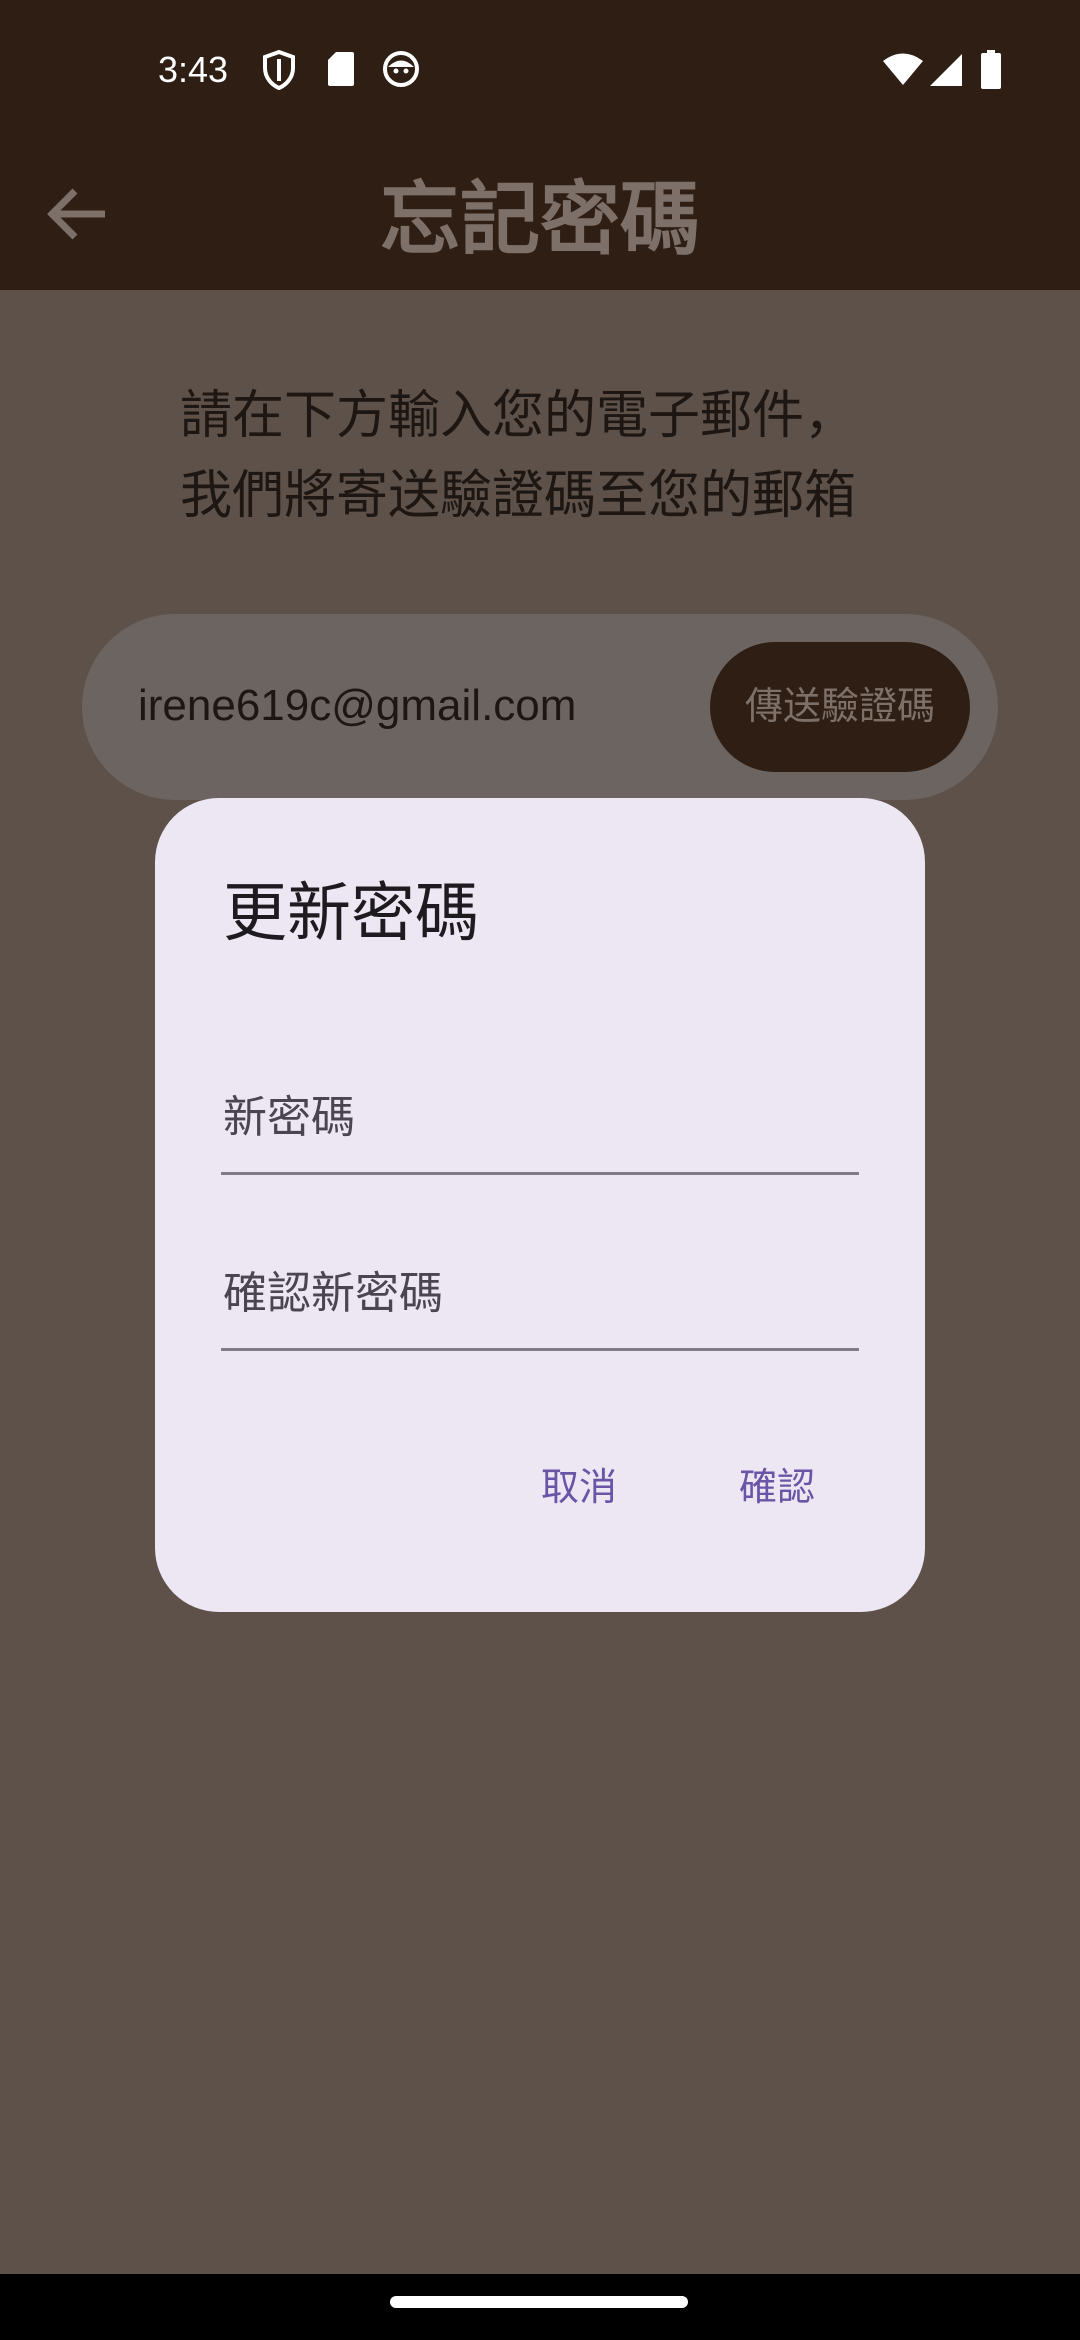 This screenshot has width=1080, height=2340. What do you see at coordinates (341, 71) in the screenshot?
I see `sd-card-icon` at bounding box center [341, 71].